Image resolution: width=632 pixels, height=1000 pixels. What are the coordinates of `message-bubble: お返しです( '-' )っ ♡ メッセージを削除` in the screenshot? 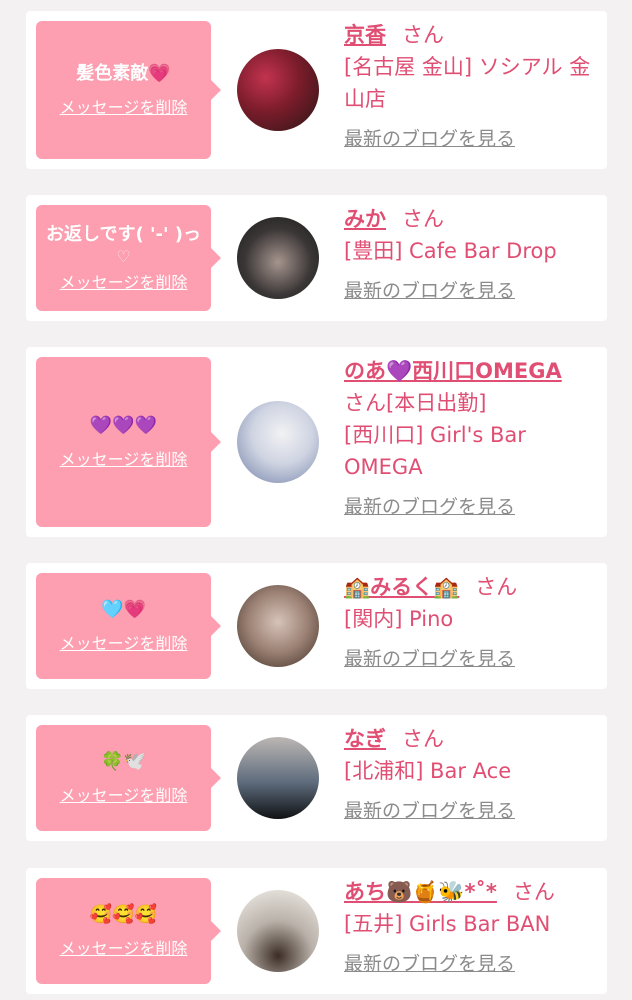 It's located at (128, 258).